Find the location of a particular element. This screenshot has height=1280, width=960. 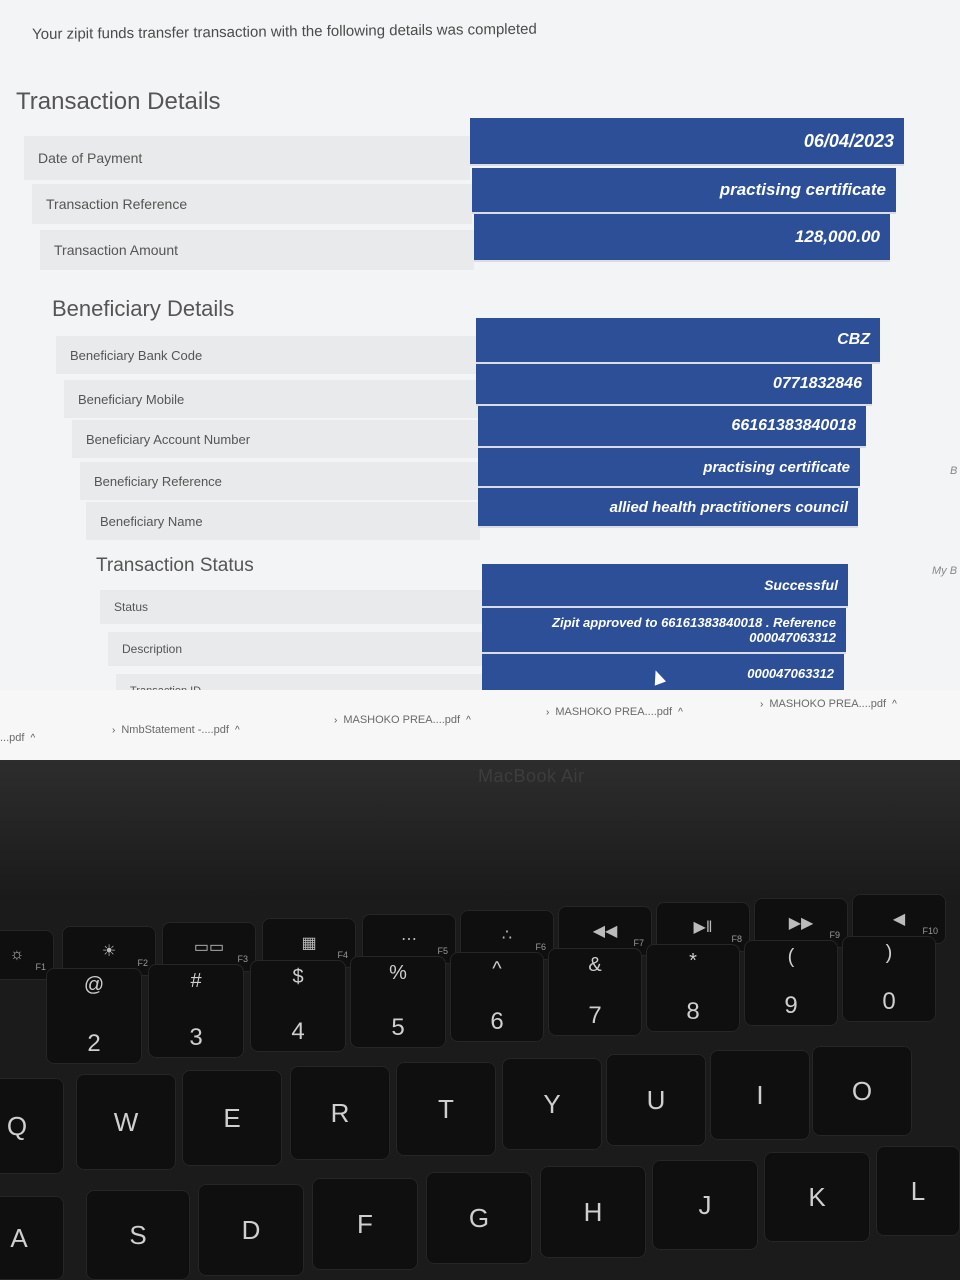

key-5: % 5 is located at coordinates (398, 1002).